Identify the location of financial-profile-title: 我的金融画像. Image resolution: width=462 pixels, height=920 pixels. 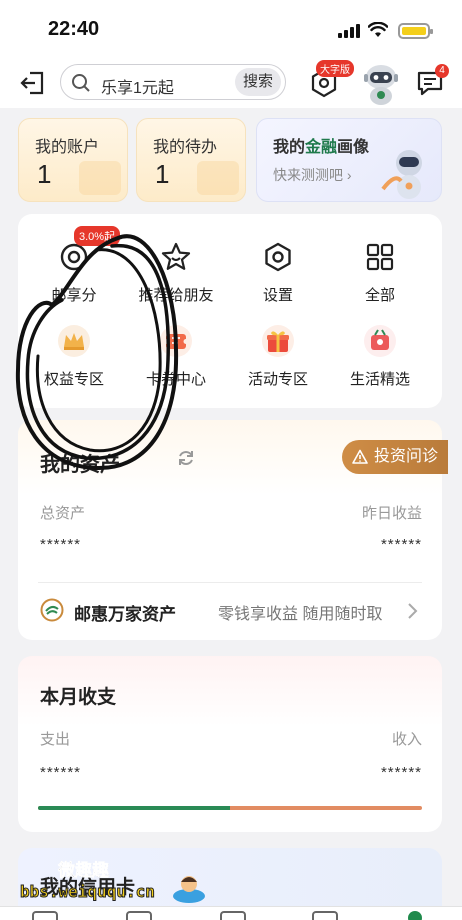
(321, 147).